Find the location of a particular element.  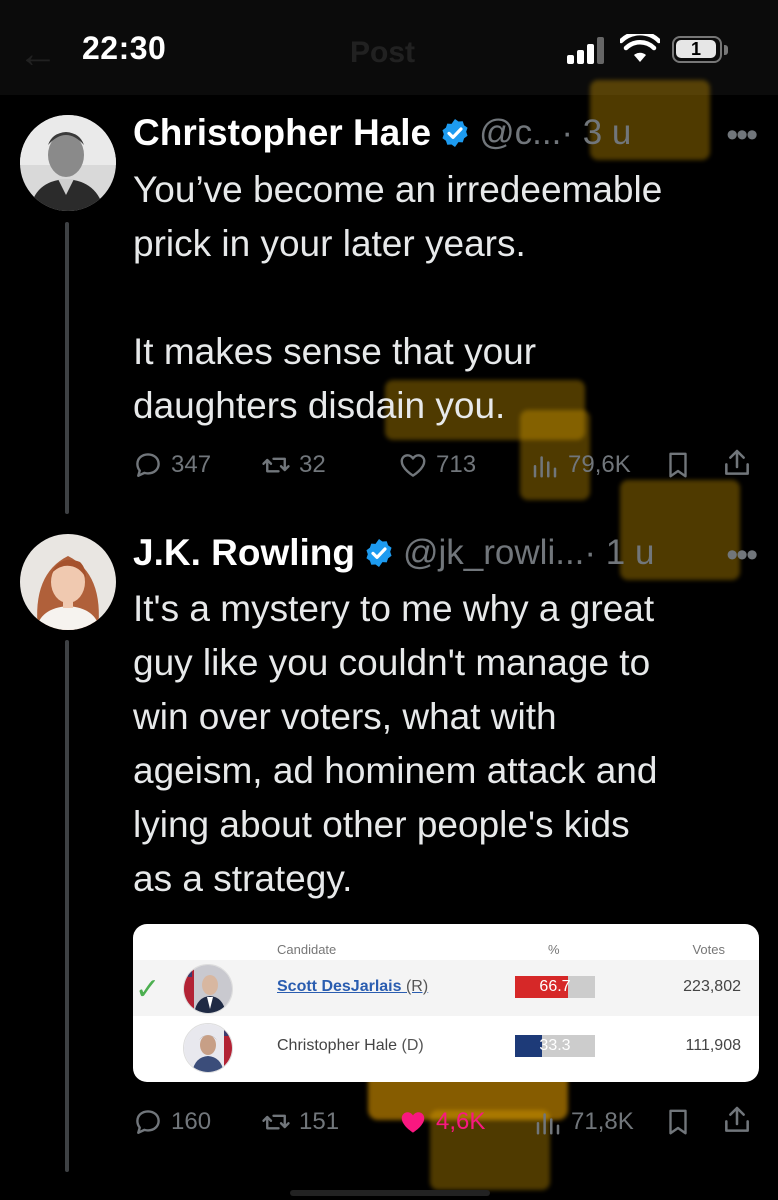

views-button: 71,8K is located at coordinates (583, 1122).